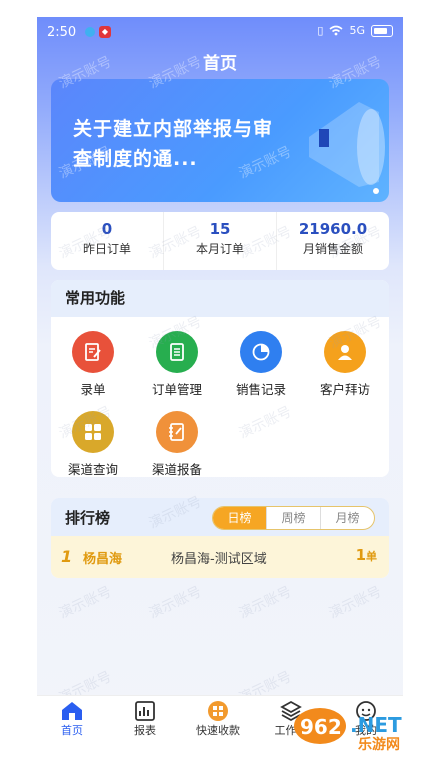 This screenshot has width=440, height=760. I want to click on pie-chart-icon, so click(261, 352).